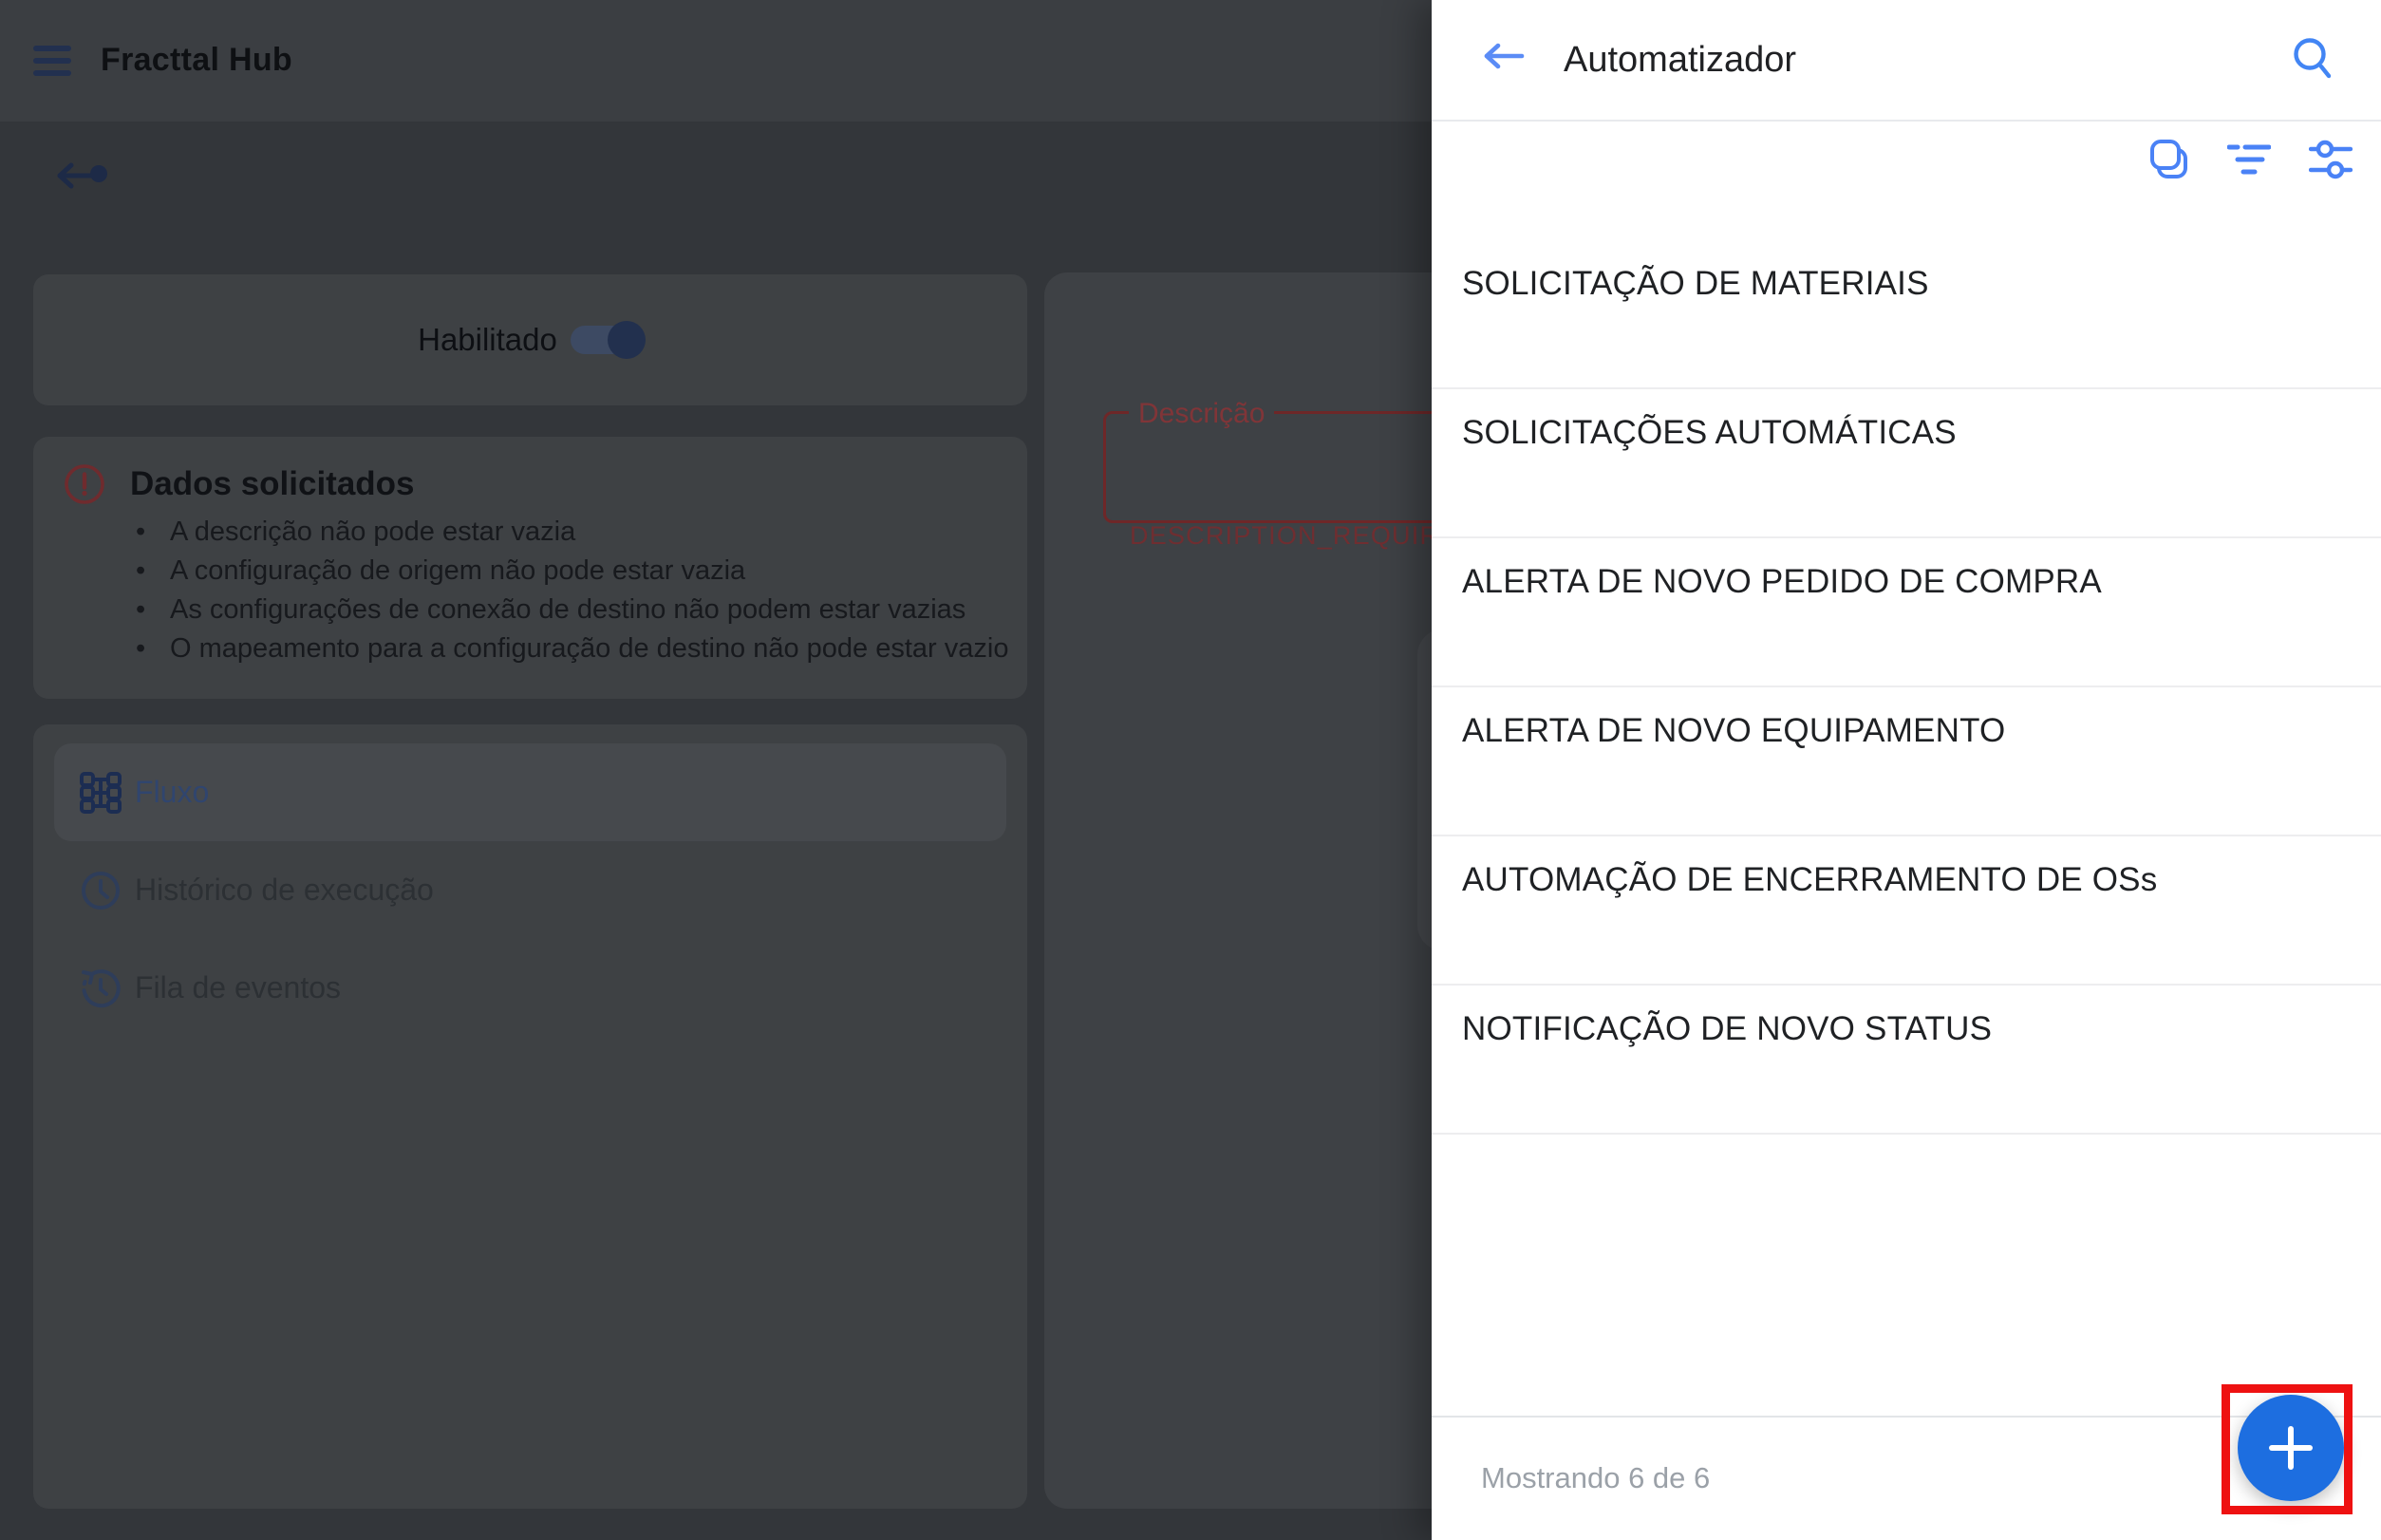  Describe the element at coordinates (1906, 612) in the screenshot. I see `list-item: ALERTA DE NOVO PEDIDO DE COMPRA` at that location.